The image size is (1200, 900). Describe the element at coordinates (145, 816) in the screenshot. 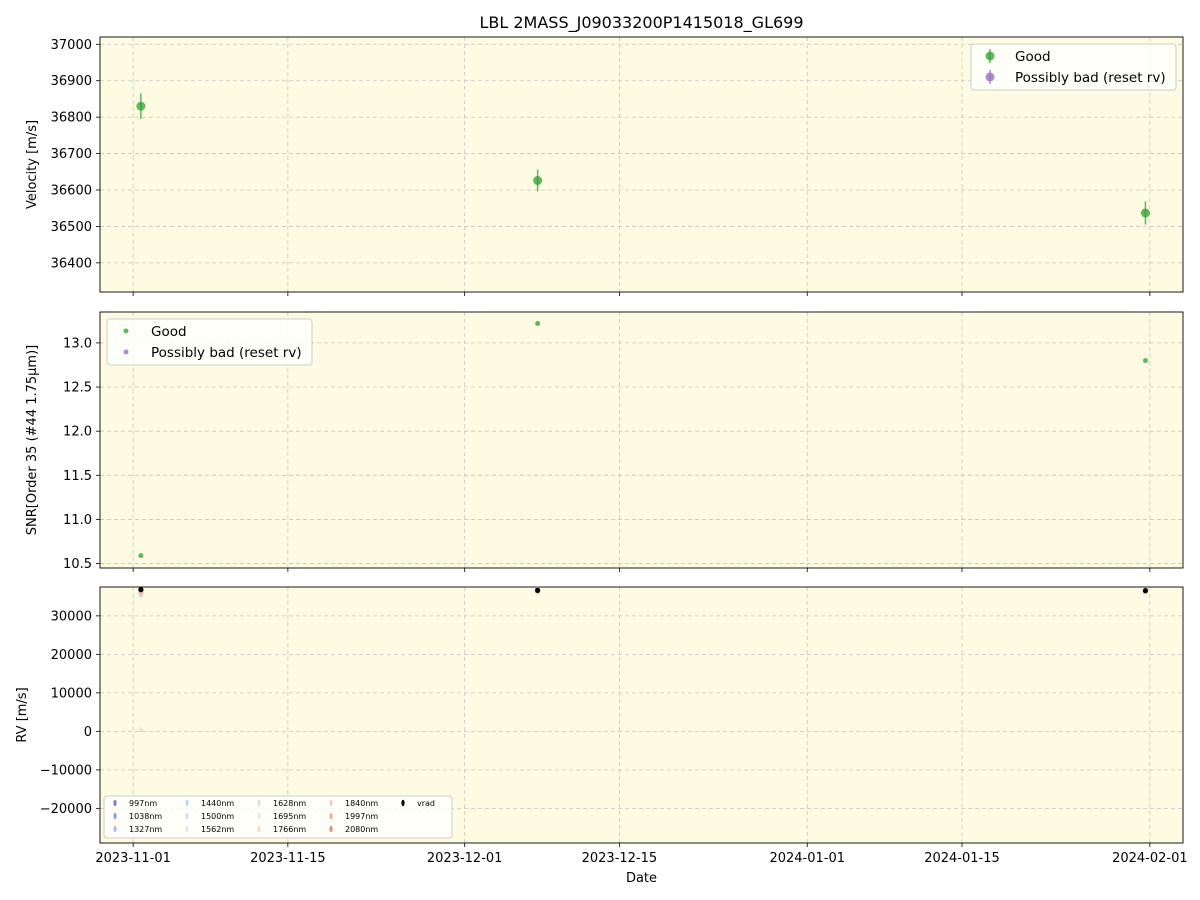

I see `legend-label: 1038nm` at that location.